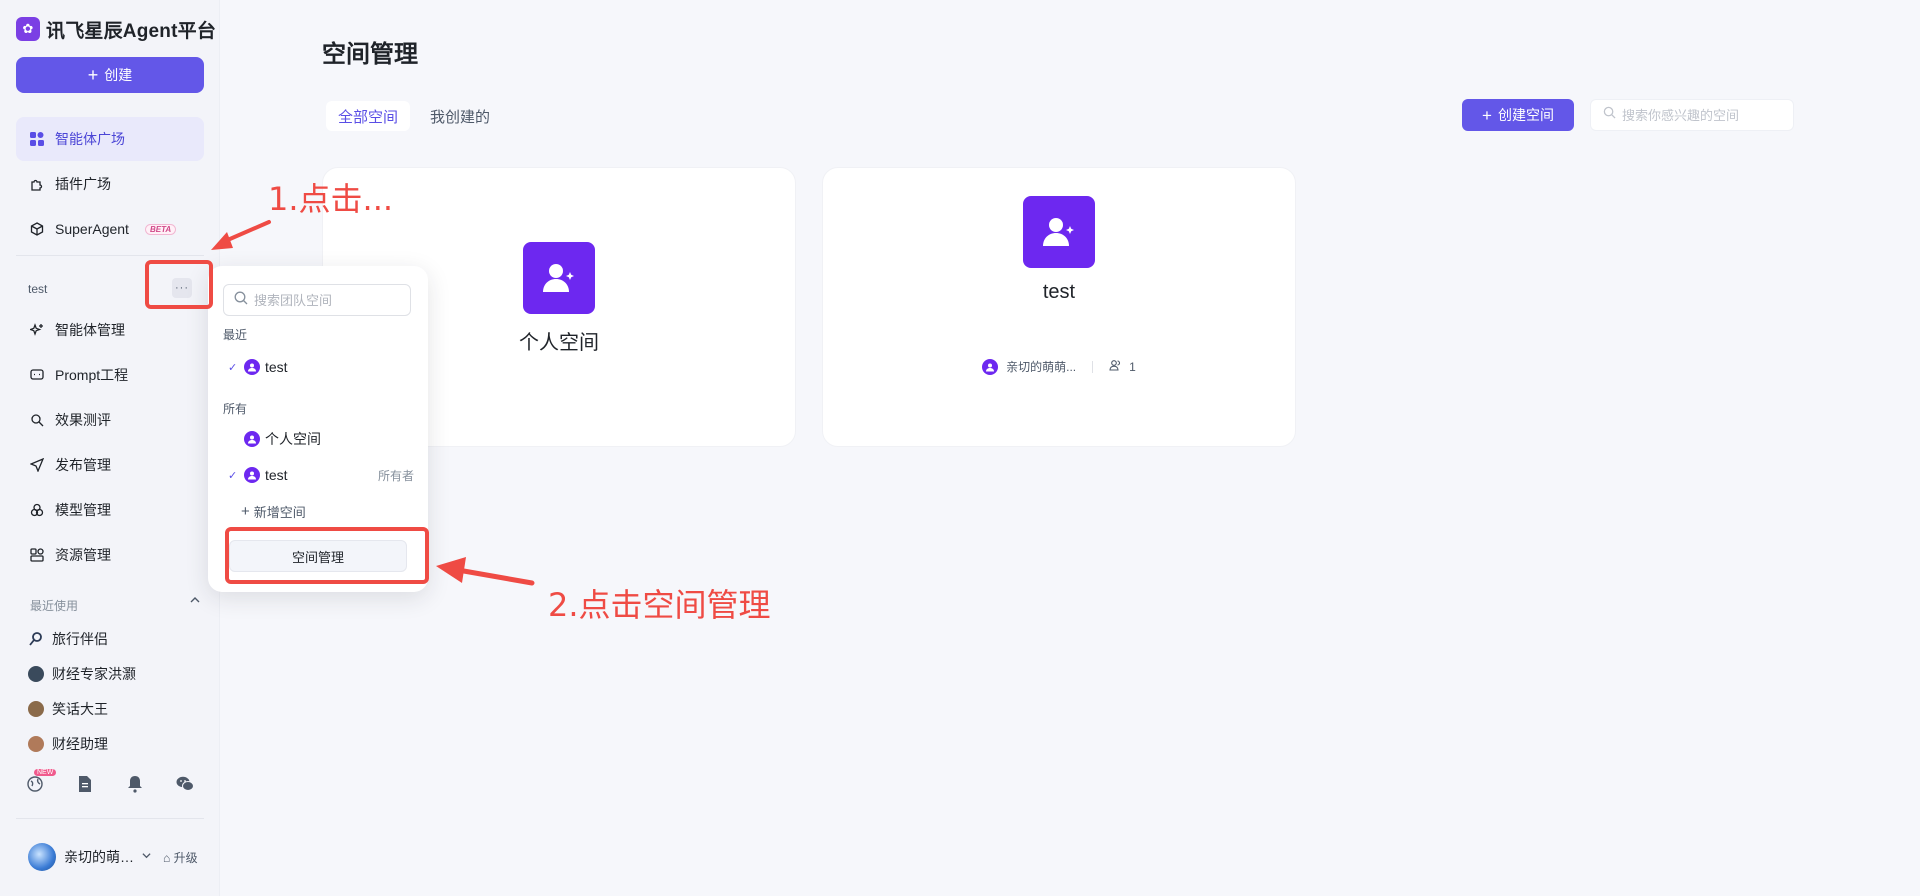  I want to click on brand-name: 讯飞星辰Agent平台, so click(131, 31).